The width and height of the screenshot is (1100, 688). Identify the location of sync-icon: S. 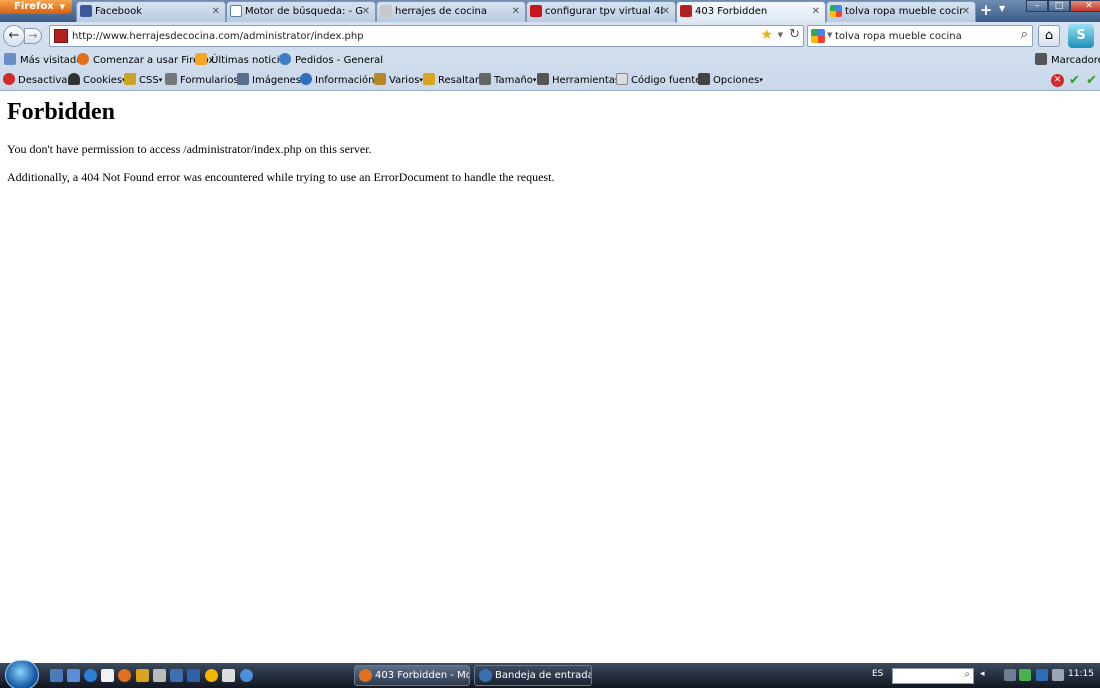
(1081, 35).